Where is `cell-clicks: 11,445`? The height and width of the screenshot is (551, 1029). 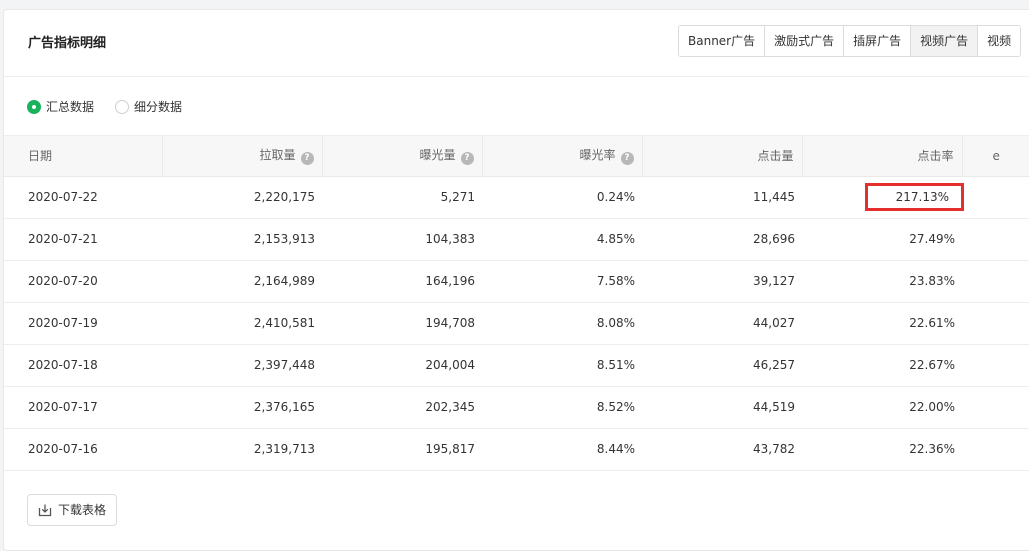
cell-clicks: 11,445 is located at coordinates (722, 197).